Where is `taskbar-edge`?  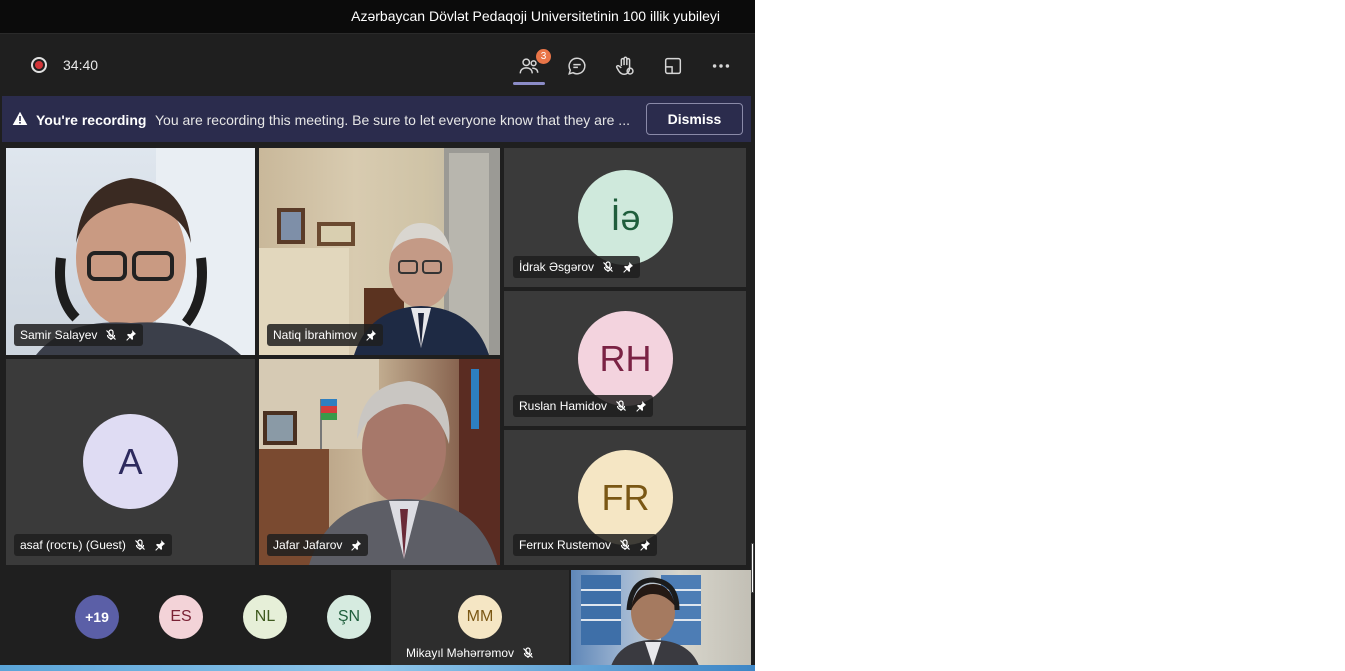 taskbar-edge is located at coordinates (377, 668).